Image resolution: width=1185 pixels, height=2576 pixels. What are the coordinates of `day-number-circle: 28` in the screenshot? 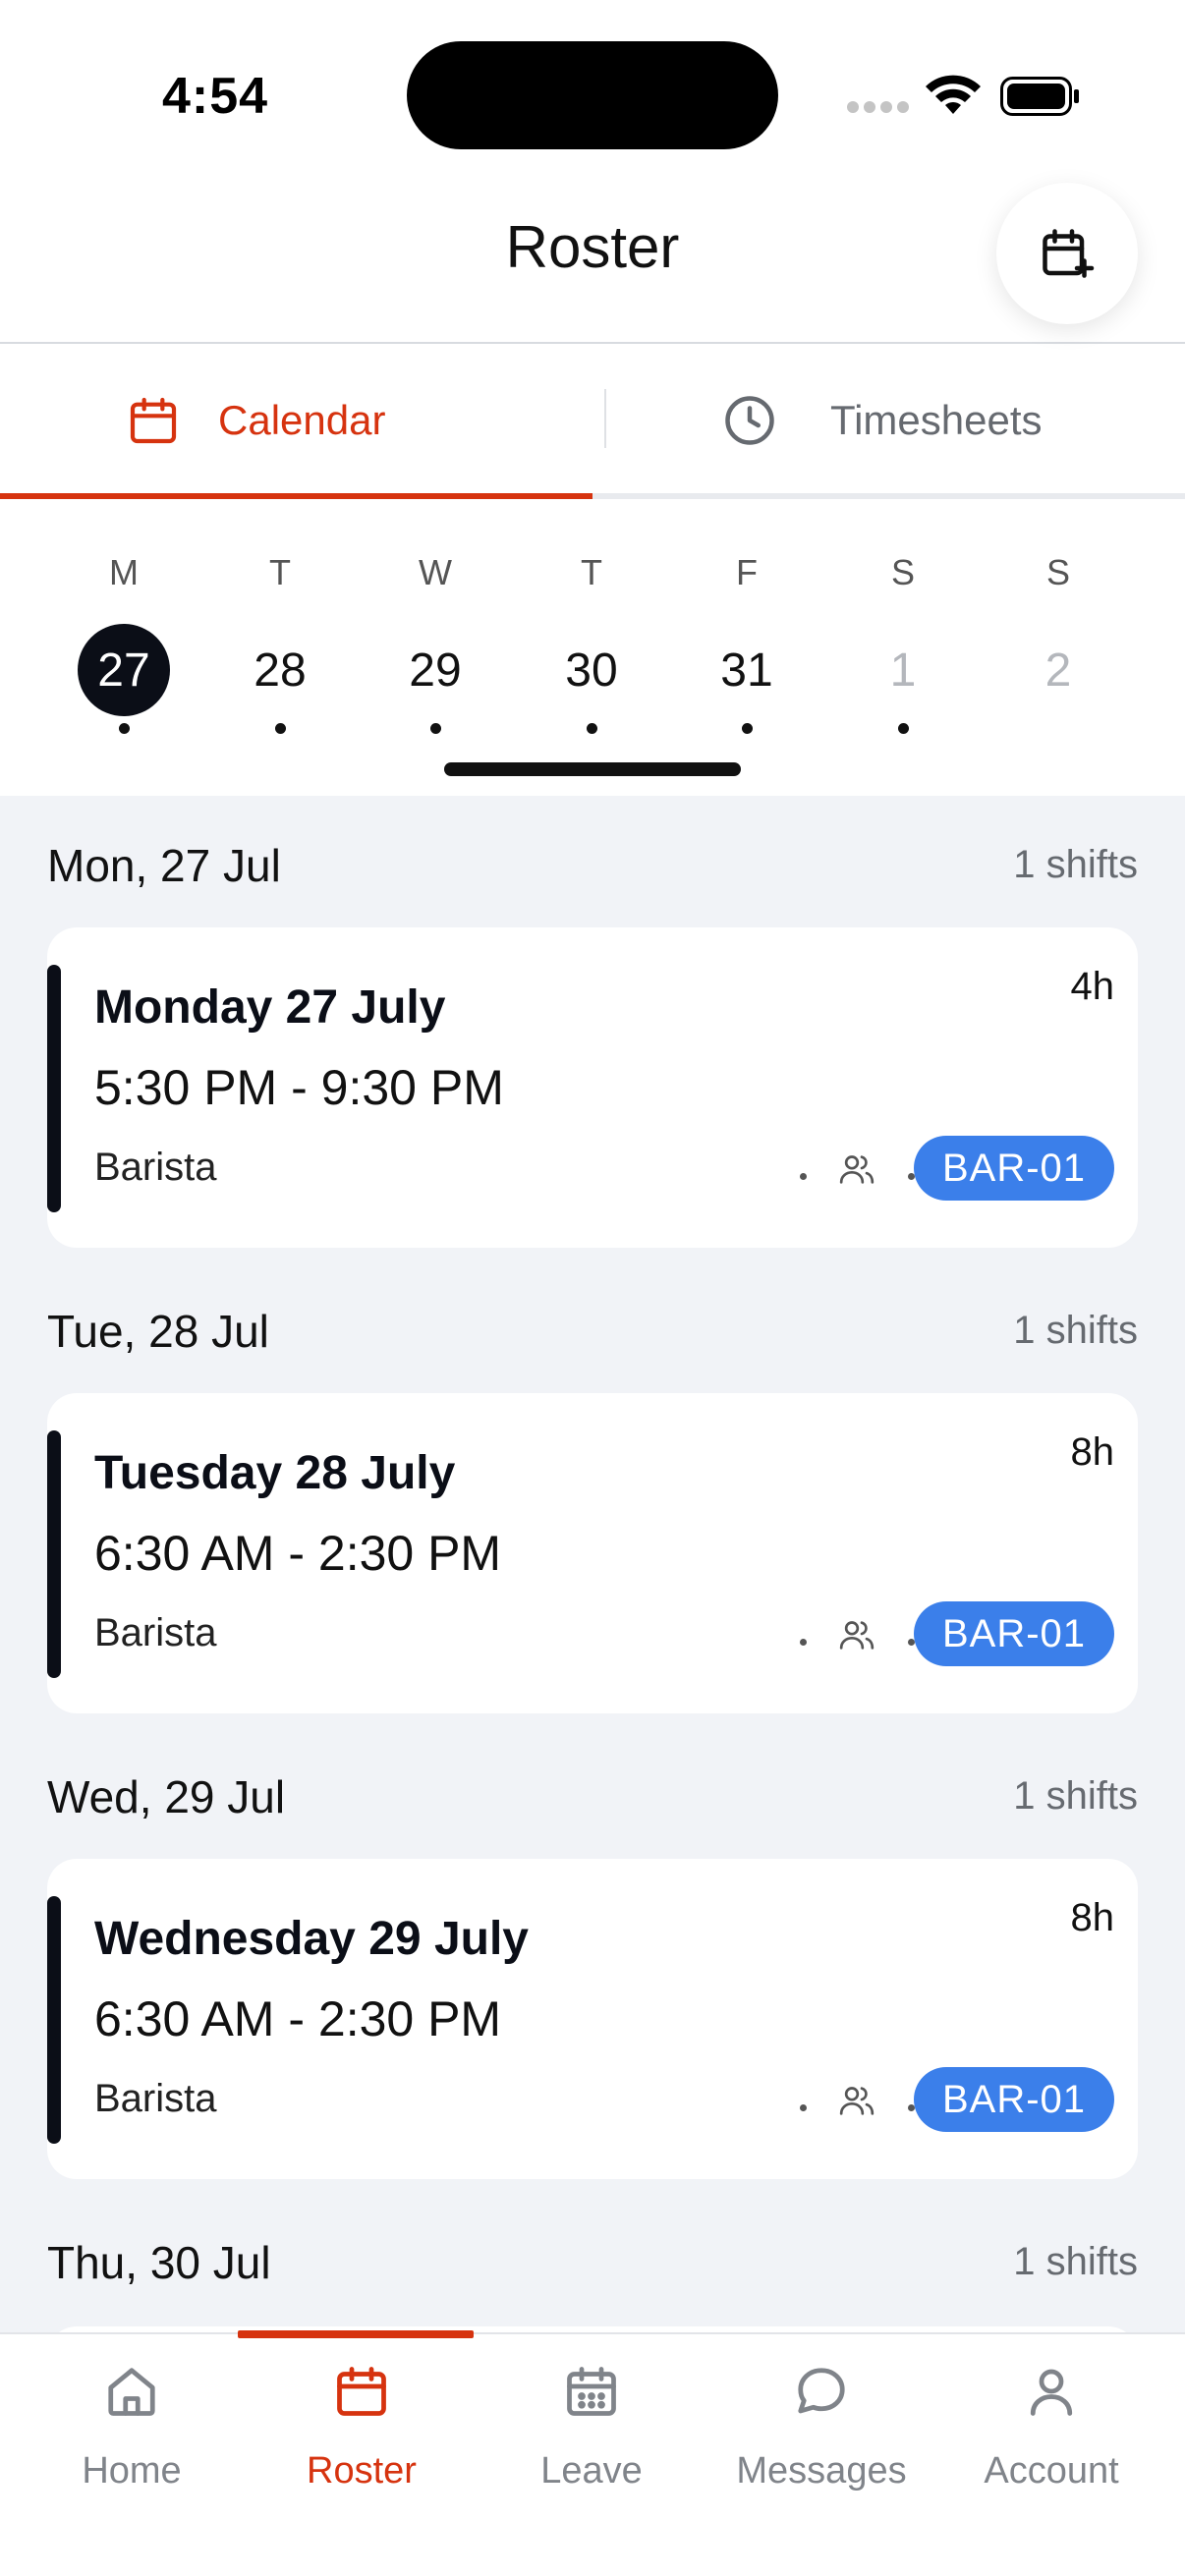 It's located at (280, 670).